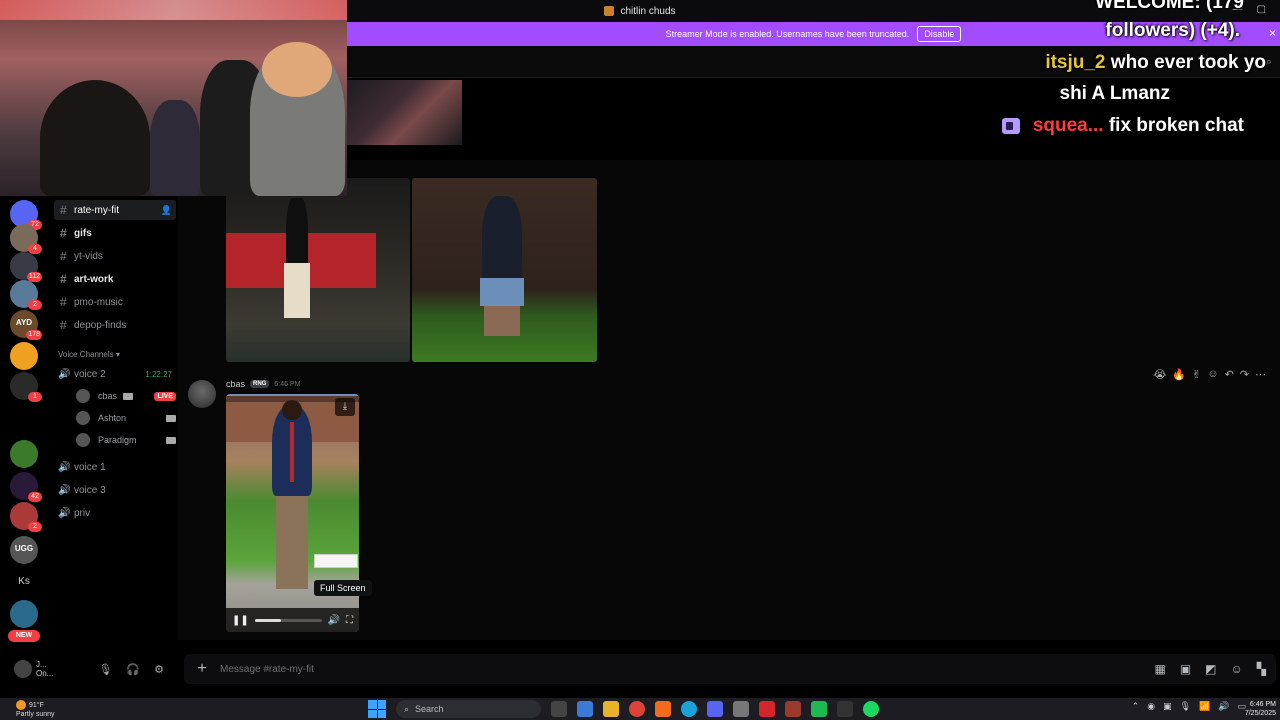  Describe the element at coordinates (35, 709) in the screenshot. I see `weather-widget: 91°F Partly sunny` at that location.